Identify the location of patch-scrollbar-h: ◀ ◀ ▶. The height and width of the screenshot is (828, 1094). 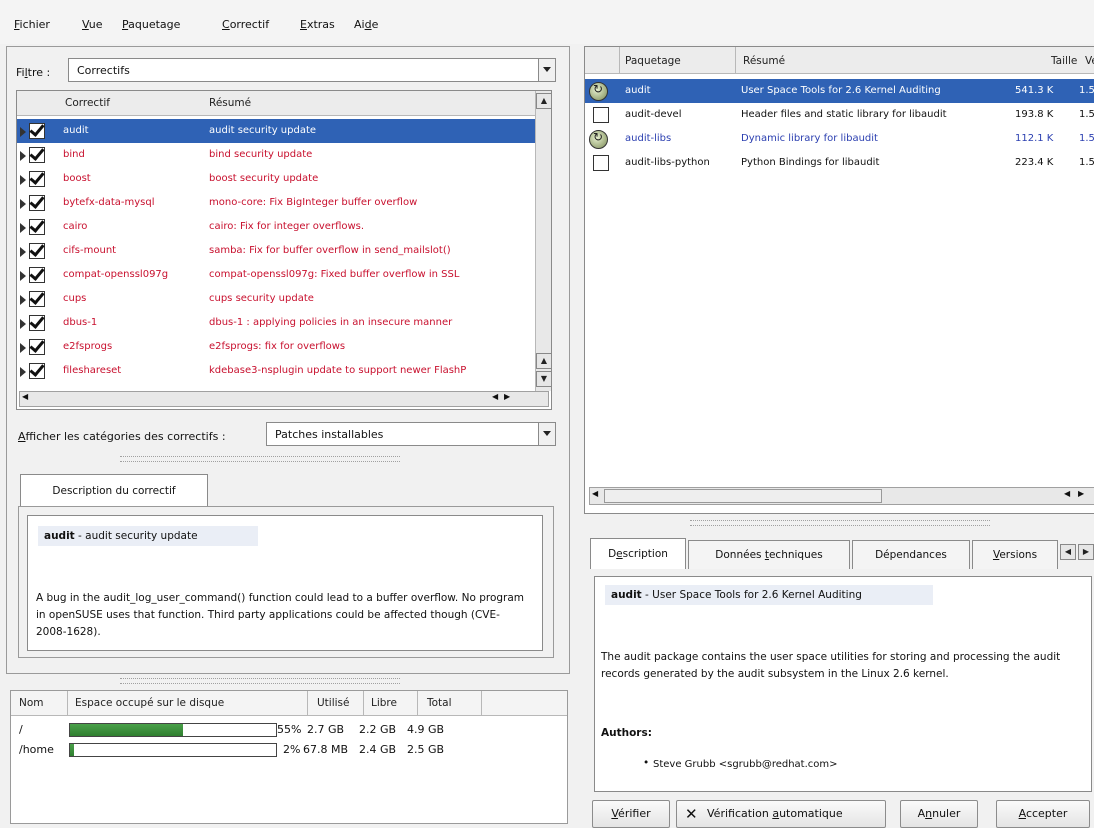
(284, 399).